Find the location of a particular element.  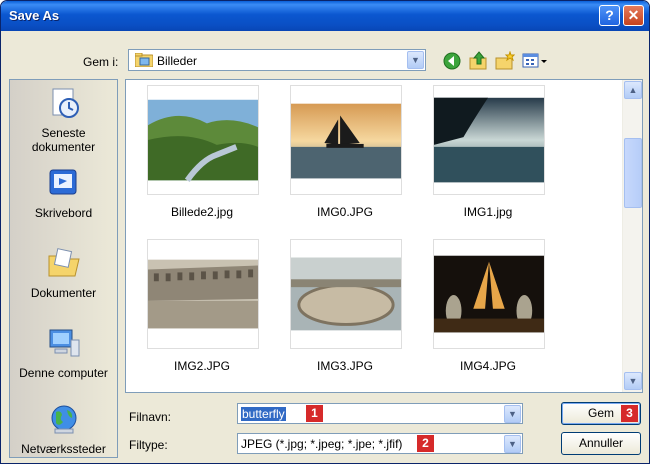

st-peters-square-image is located at coordinates (346, 294).